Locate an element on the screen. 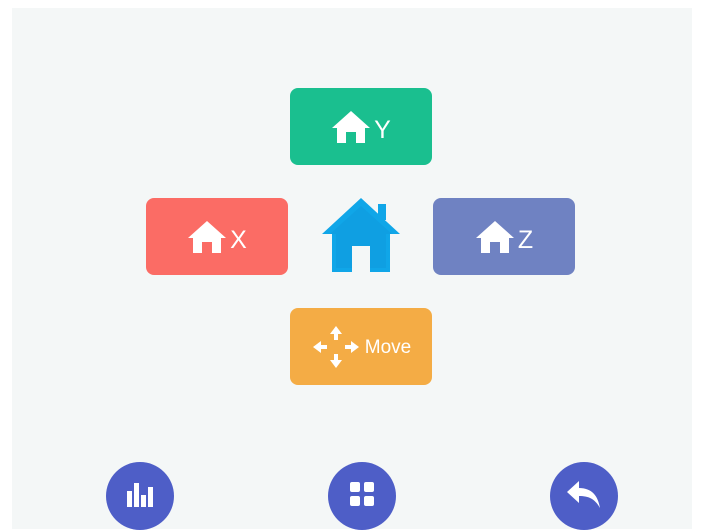 This screenshot has width=701, height=530. bar-chart-icon is located at coordinates (140, 496).